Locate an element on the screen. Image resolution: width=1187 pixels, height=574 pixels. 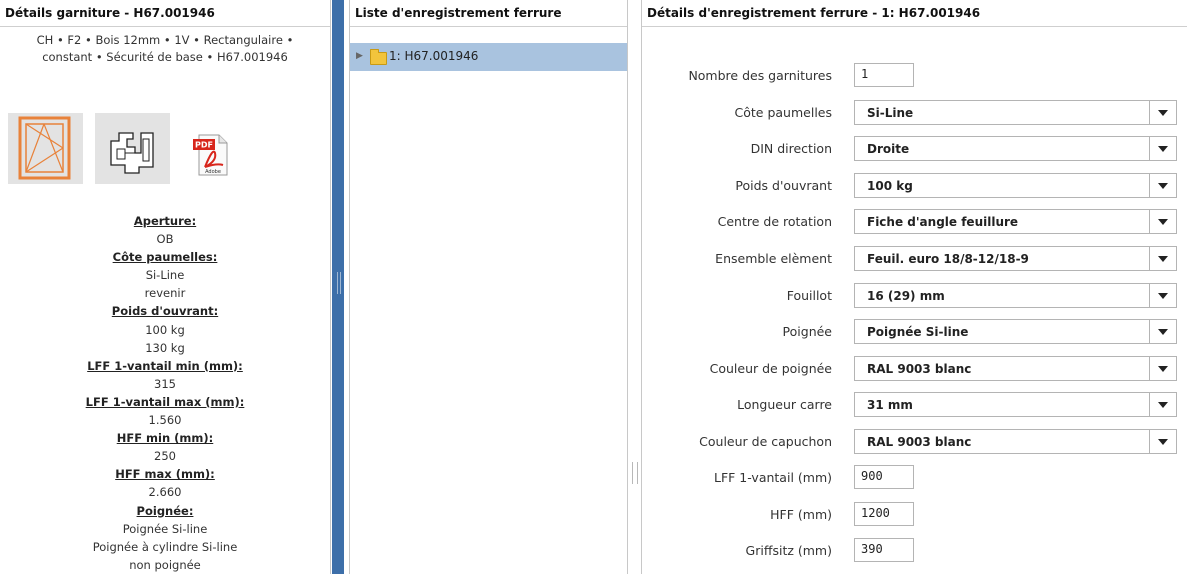
field-select: Feuil. euro 18/8-12/18-9 is located at coordinates (1015, 258).